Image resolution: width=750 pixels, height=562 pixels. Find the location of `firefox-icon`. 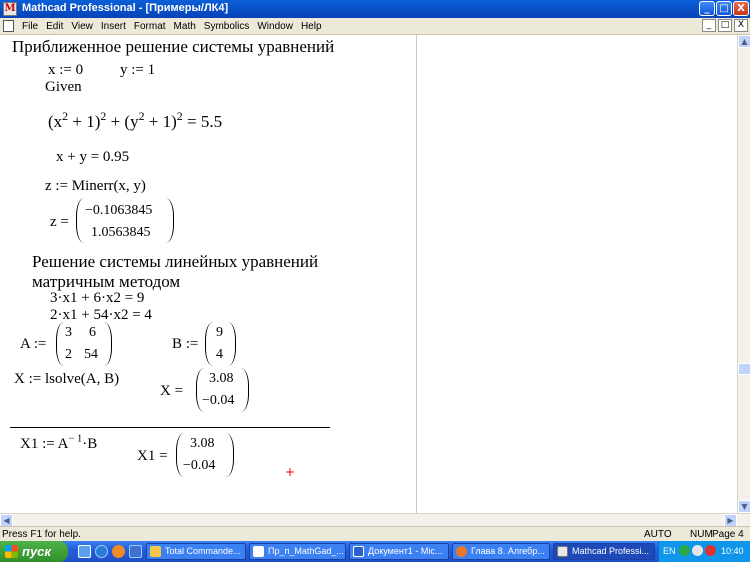

firefox-icon is located at coordinates (461, 551).